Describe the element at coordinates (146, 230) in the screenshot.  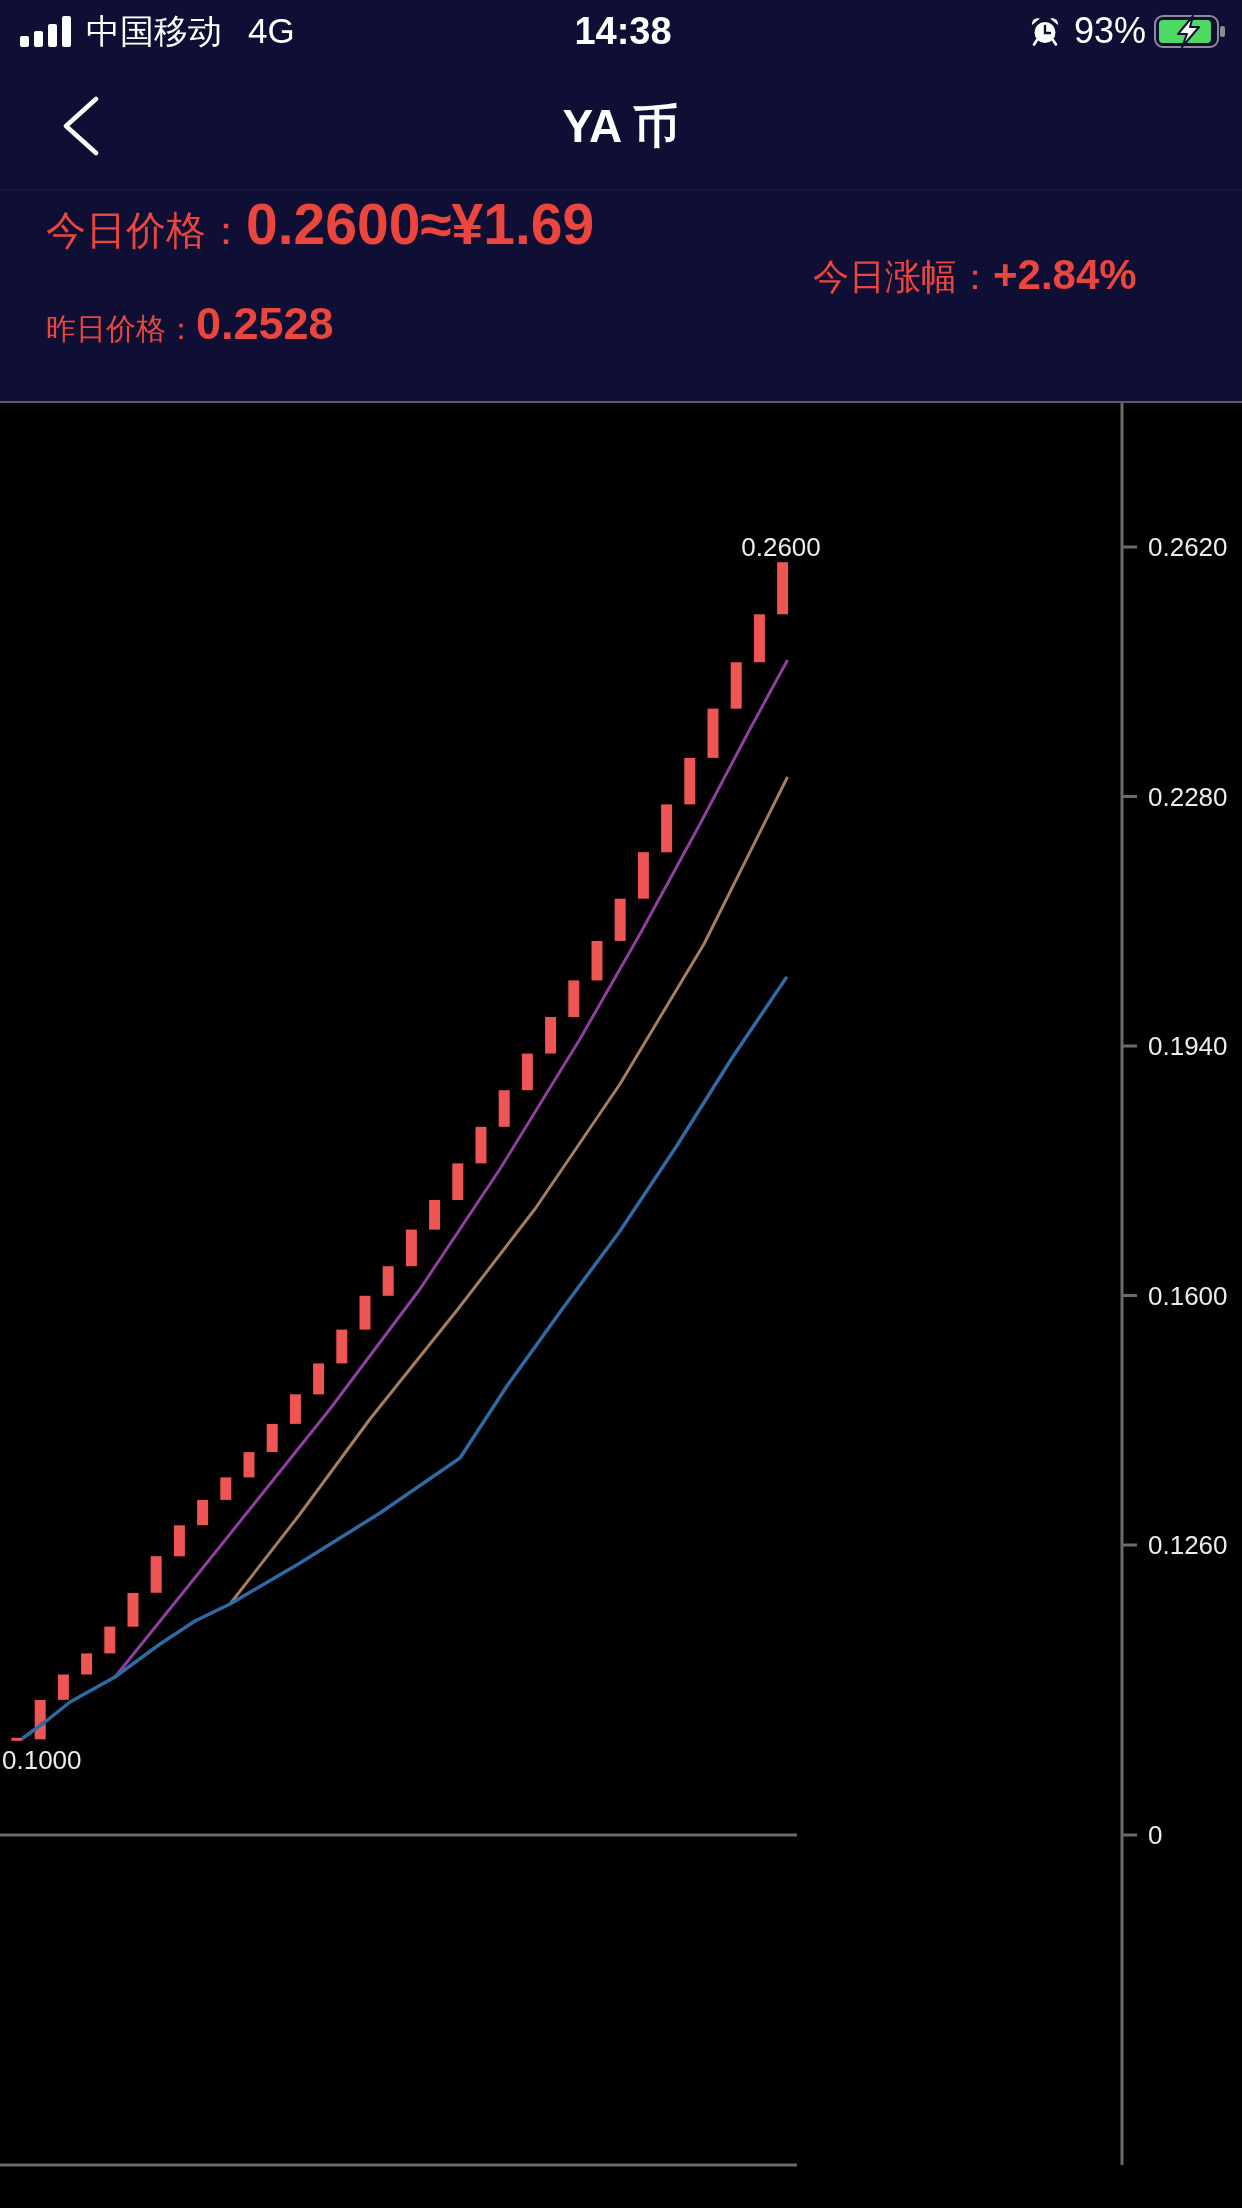
I see `today-price-label: 今日价格：` at that location.